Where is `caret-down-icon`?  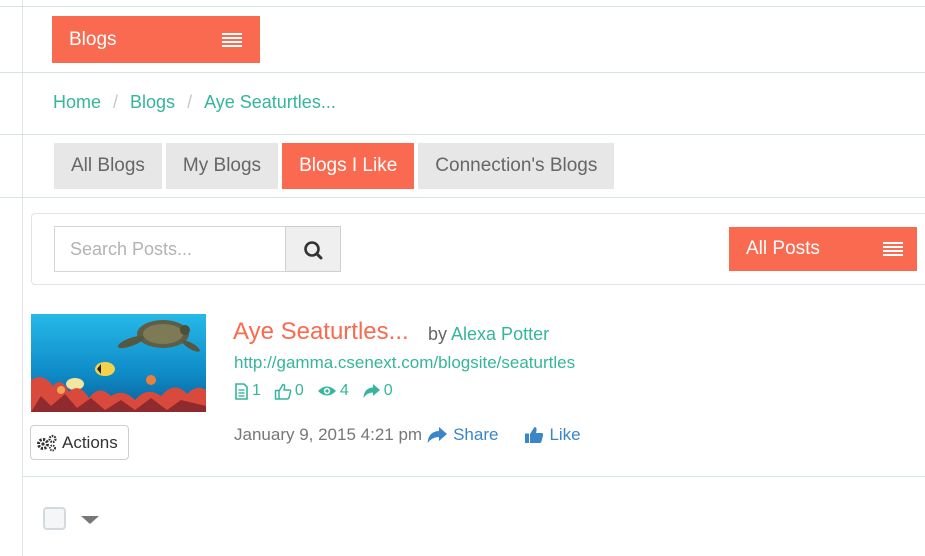
caret-down-icon is located at coordinates (90, 520).